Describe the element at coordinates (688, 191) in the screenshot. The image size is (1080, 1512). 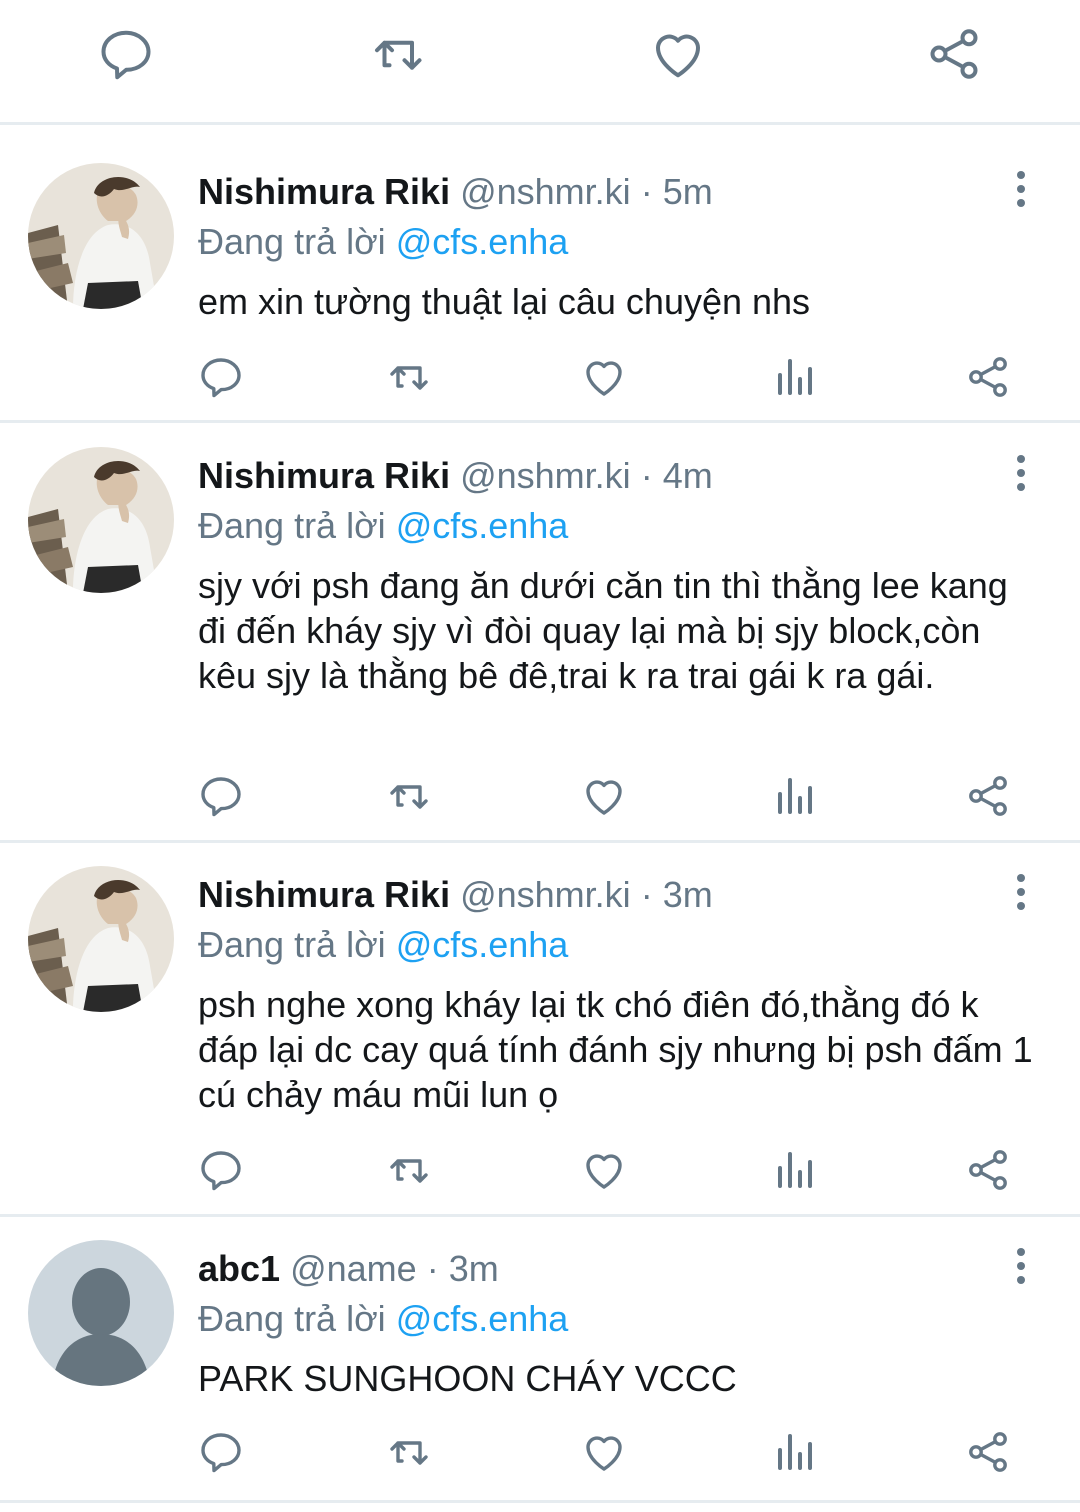
I see `timestamp: 5m` at that location.